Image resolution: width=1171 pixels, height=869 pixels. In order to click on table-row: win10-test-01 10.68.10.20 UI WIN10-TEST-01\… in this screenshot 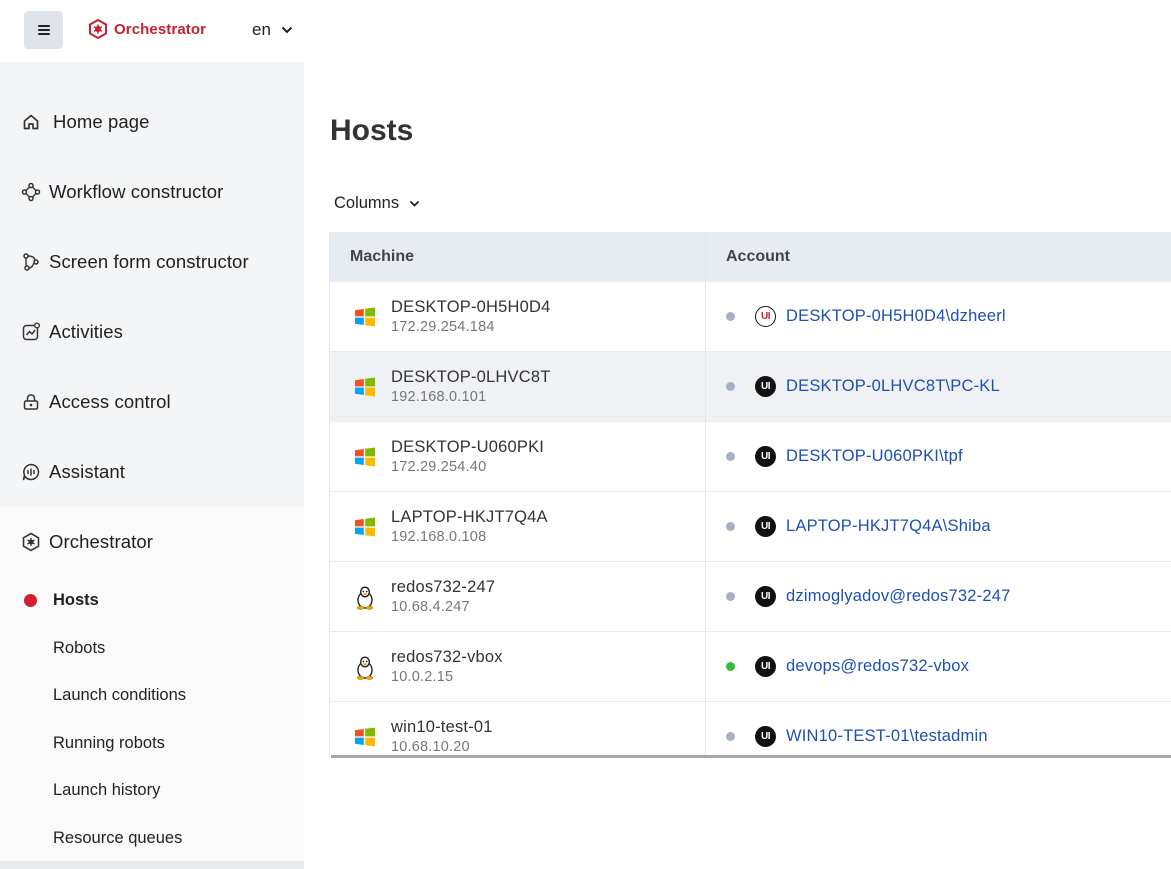, I will do `click(750, 730)`.